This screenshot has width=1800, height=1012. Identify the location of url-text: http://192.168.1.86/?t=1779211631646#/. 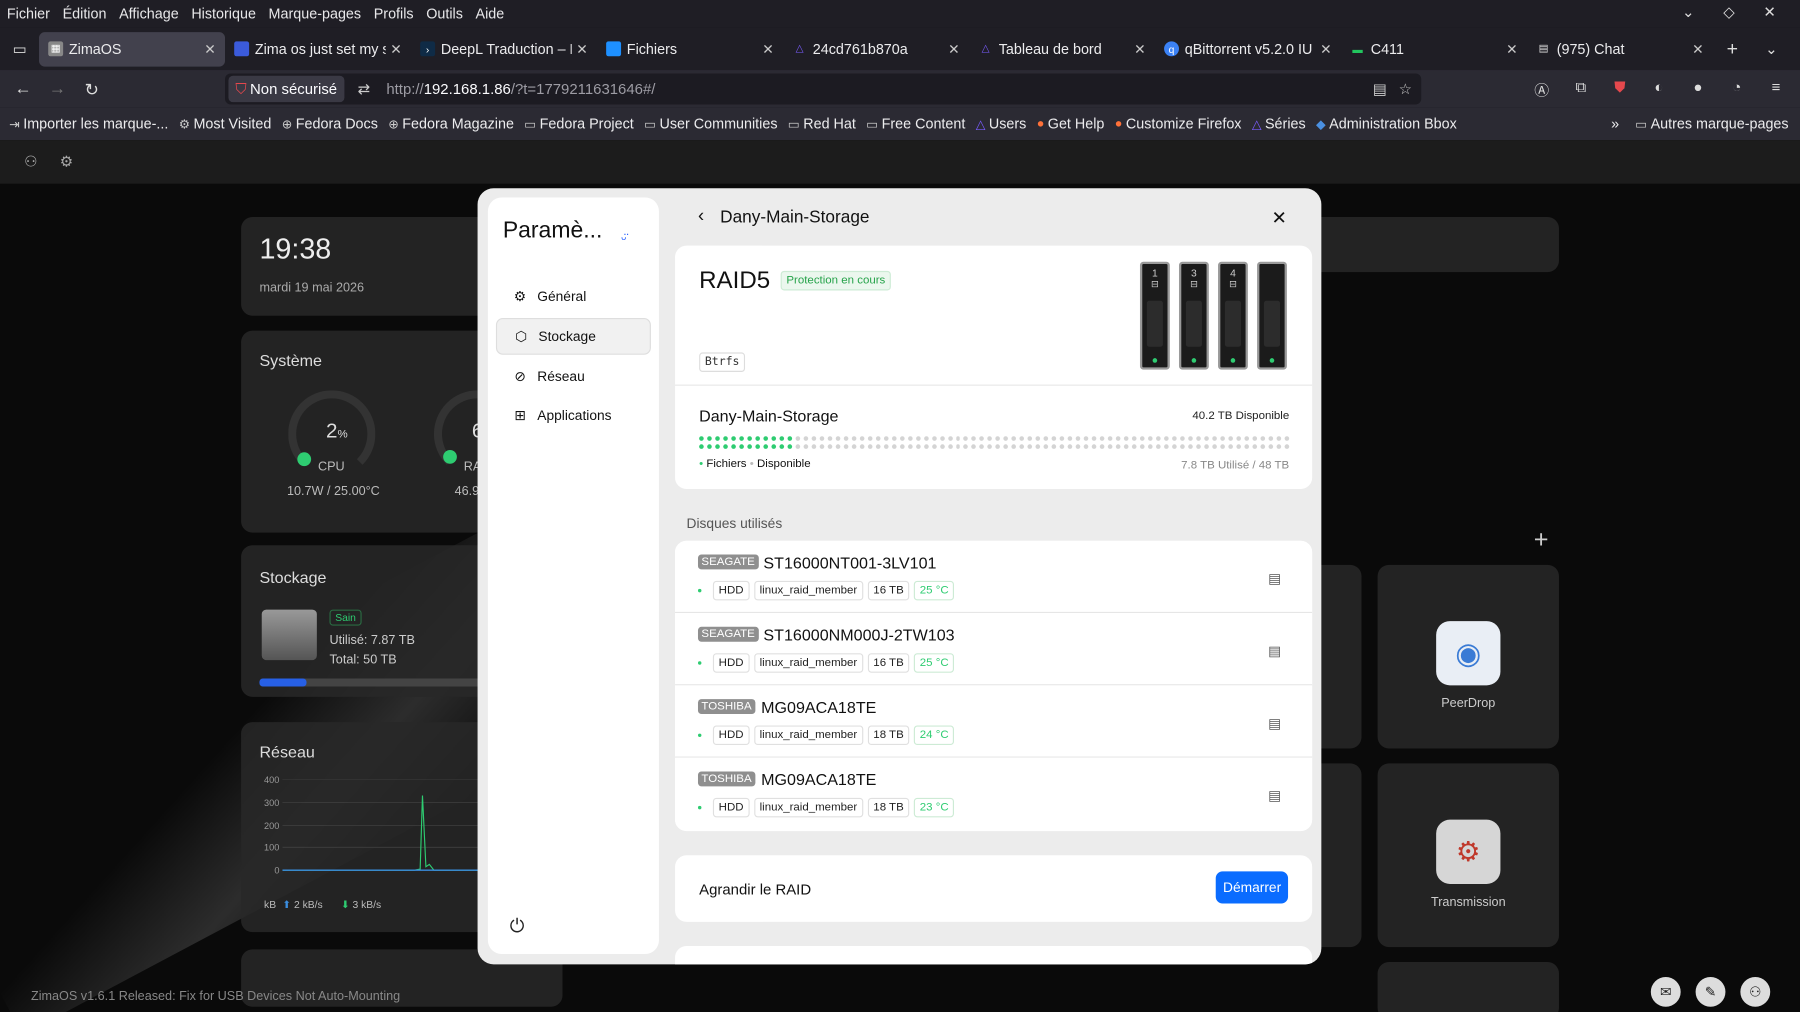
(520, 88).